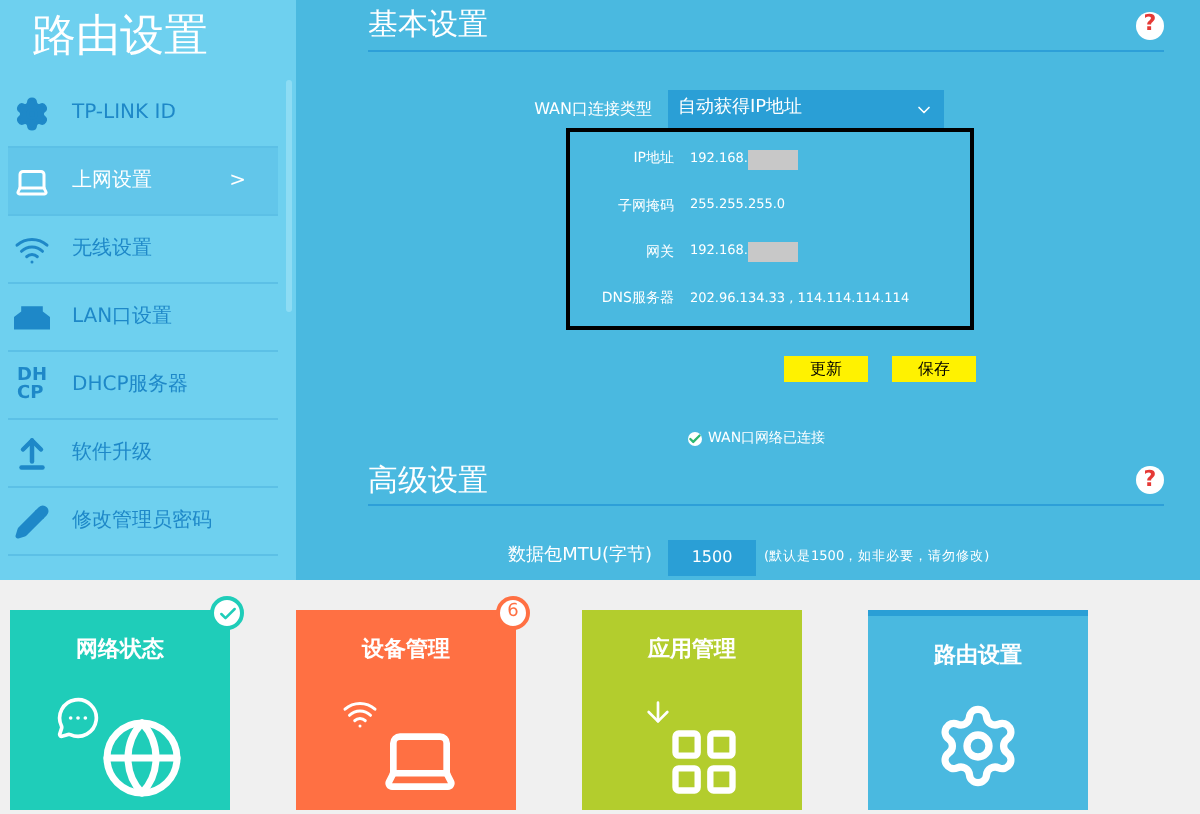 Image resolution: width=1200 pixels, height=814 pixels. I want to click on dashboard-tile: 应用管理, so click(692, 710).